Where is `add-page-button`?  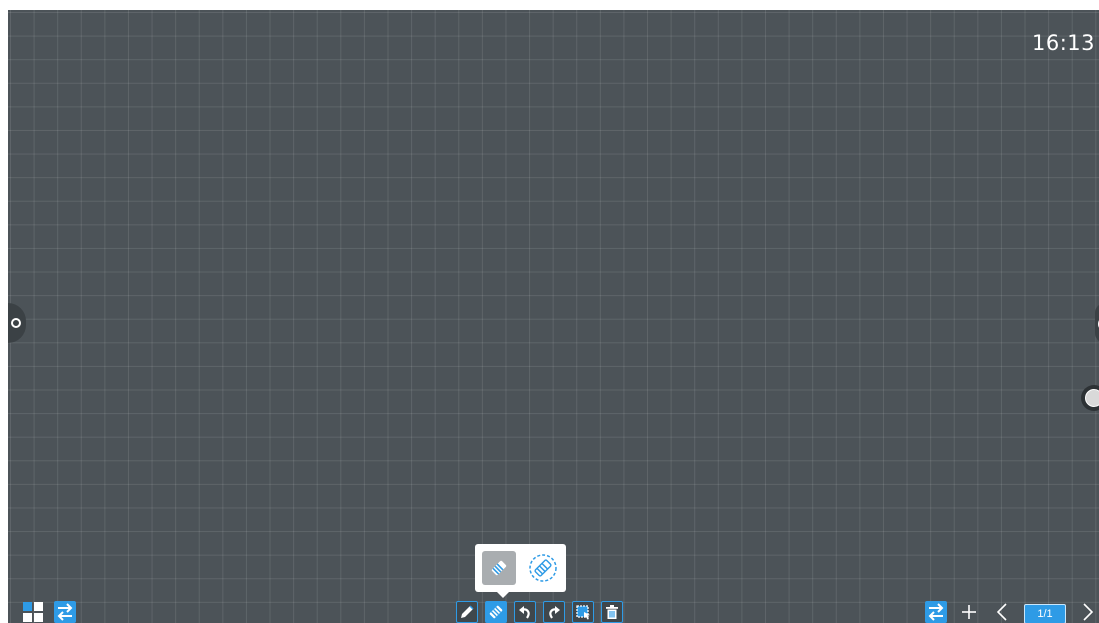
add-page-button is located at coordinates (969, 612).